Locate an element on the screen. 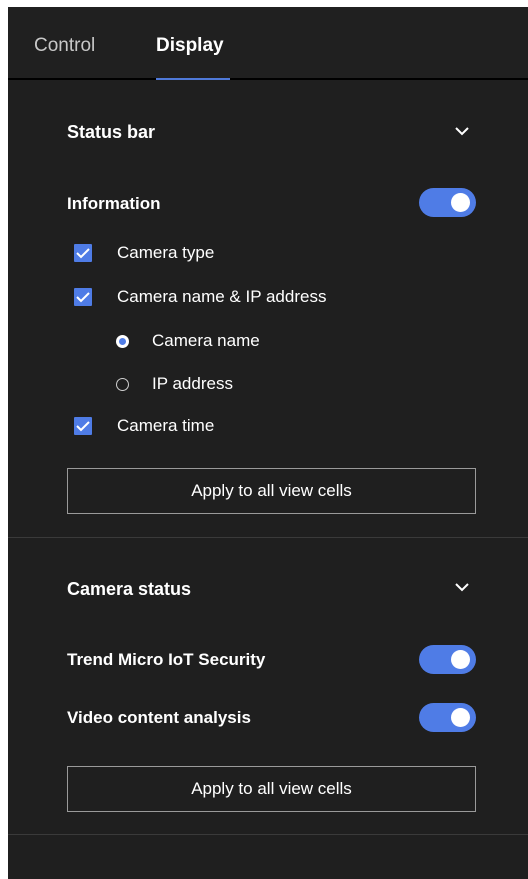 The height and width of the screenshot is (879, 528). information-toggle is located at coordinates (447, 202).